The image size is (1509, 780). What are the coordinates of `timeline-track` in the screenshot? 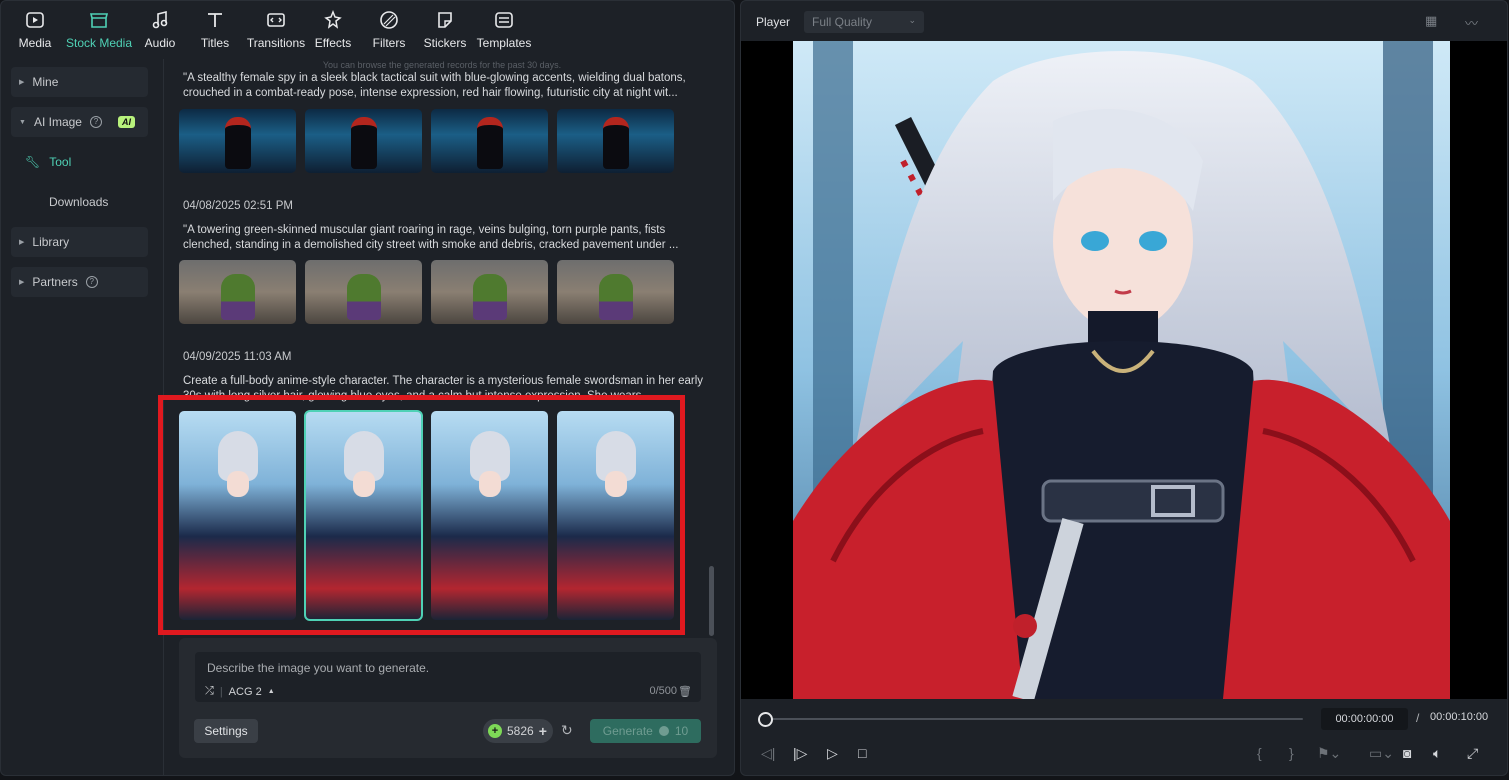 It's located at (1033, 719).